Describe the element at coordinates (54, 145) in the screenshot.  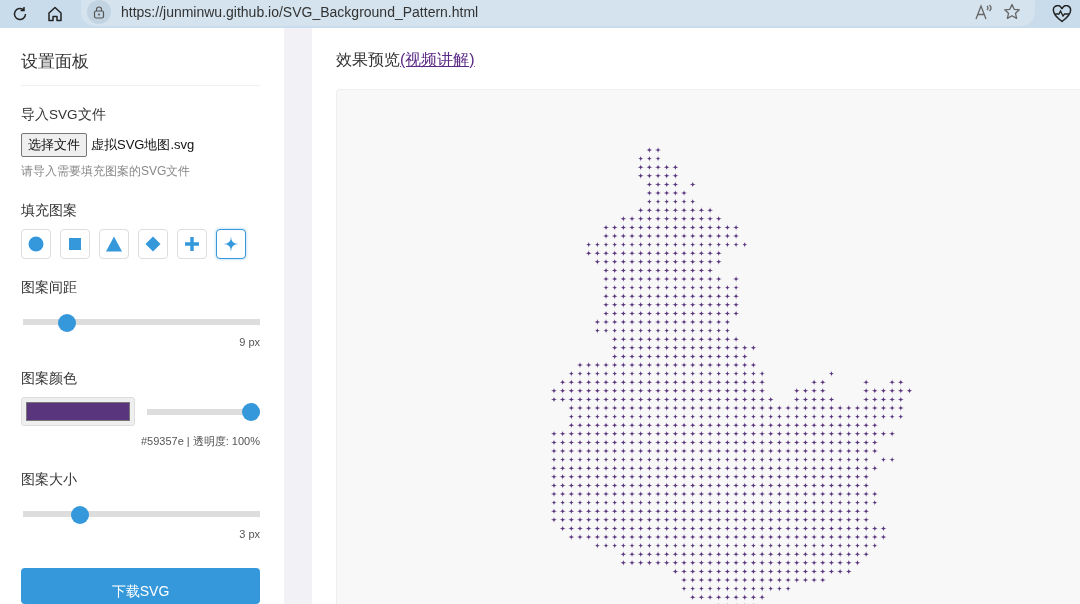
I see `choose-file-button: 选择文件` at that location.